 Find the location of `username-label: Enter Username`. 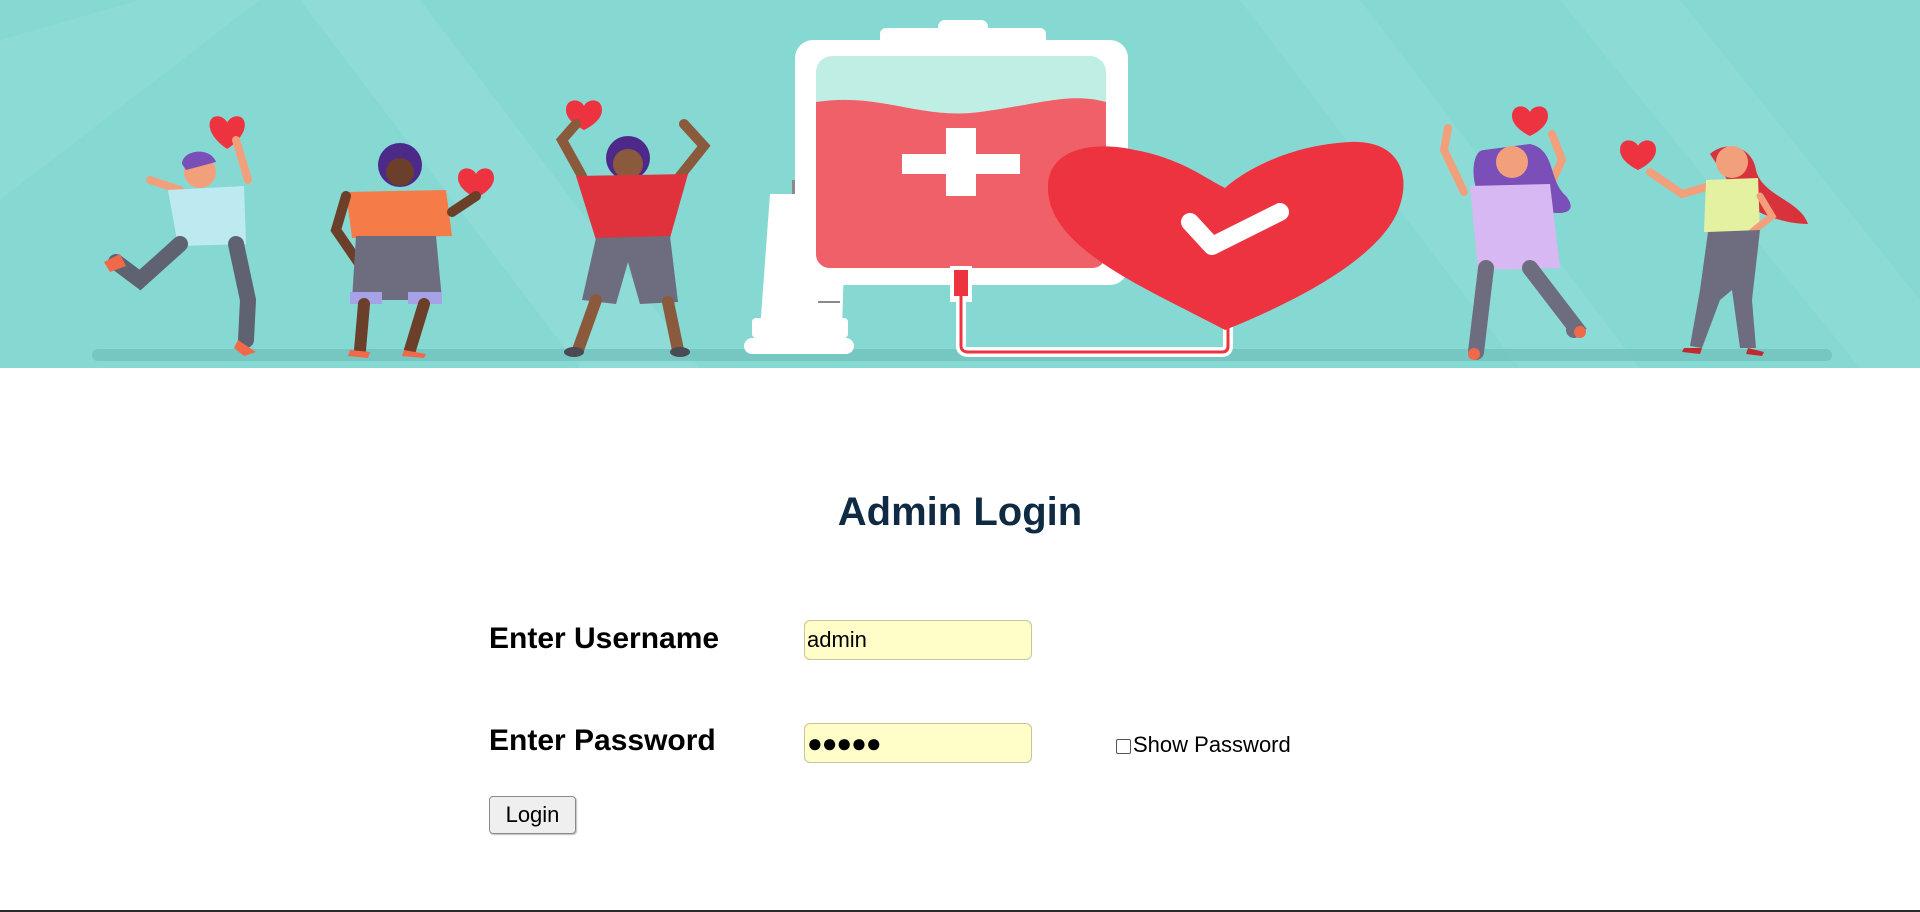

username-label: Enter Username is located at coordinates (604, 638).